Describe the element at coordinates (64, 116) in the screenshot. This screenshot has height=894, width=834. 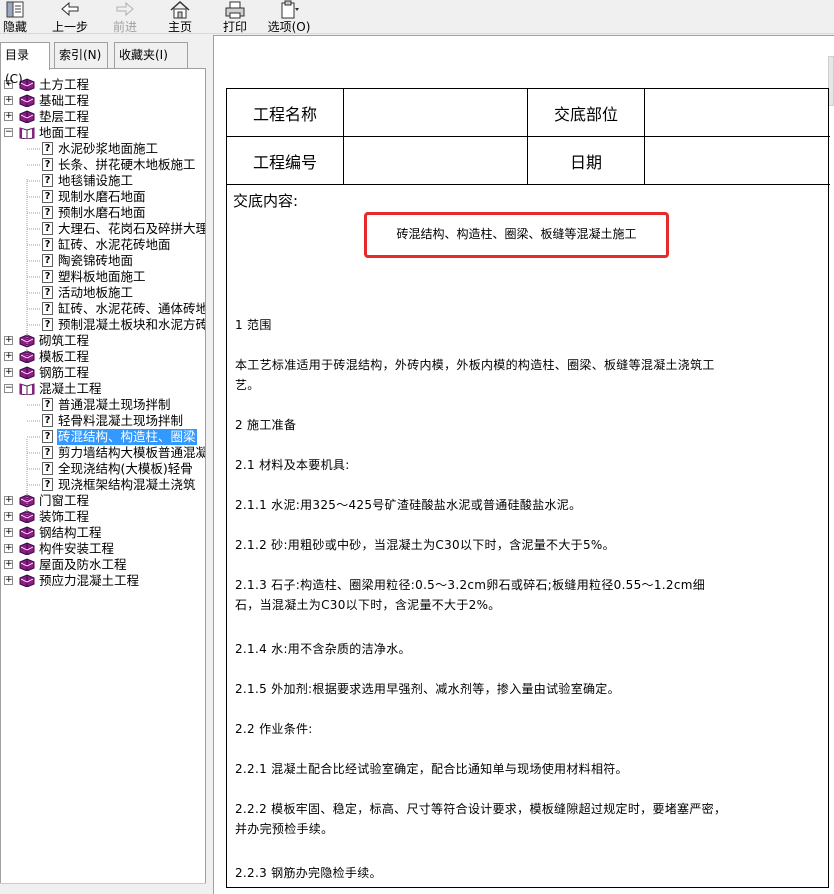
I see `tree-item-label: 垫层工程` at that location.